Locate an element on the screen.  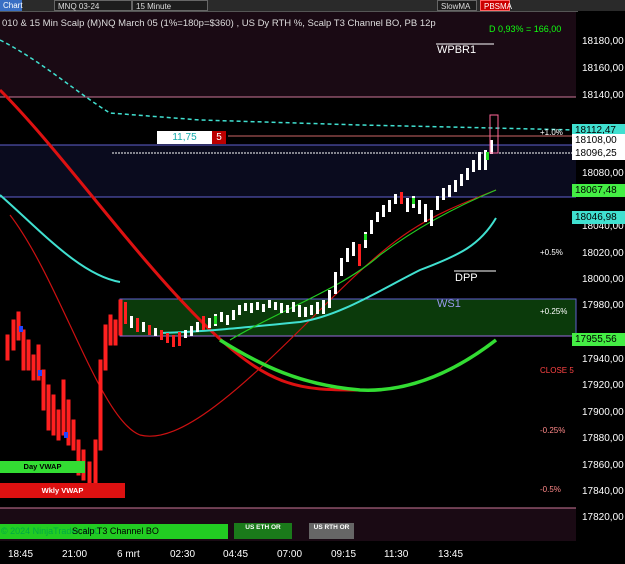
time-tick: 04:45 is located at coordinates (236, 554).